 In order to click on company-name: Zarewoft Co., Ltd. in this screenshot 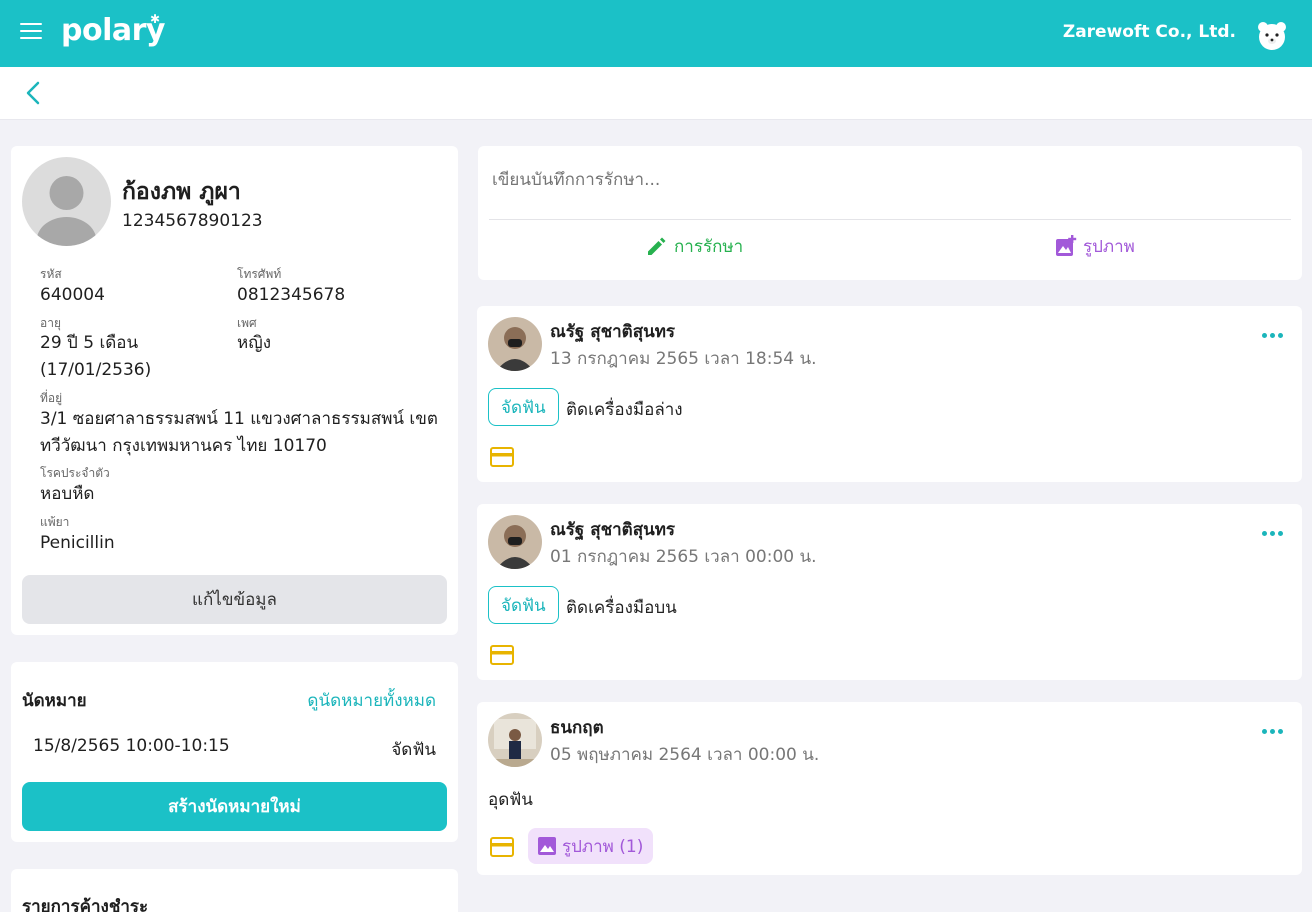, I will do `click(1149, 32)`.